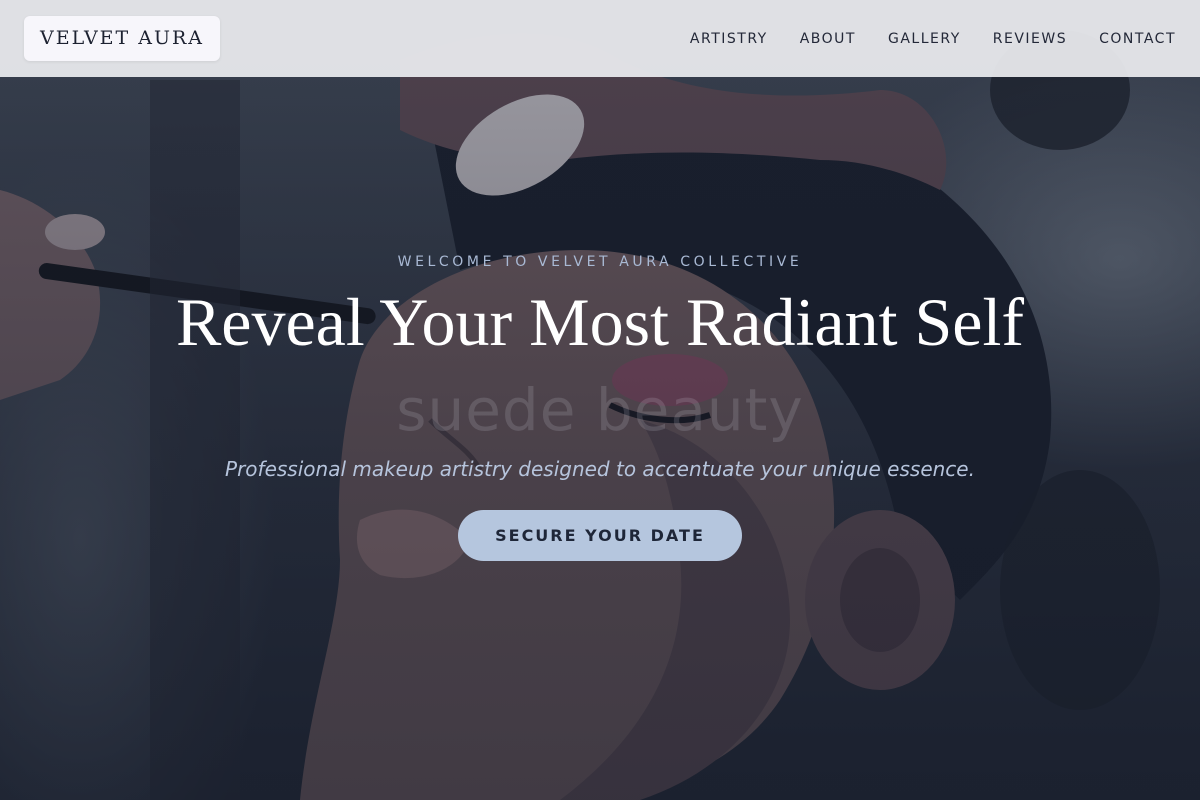  Describe the element at coordinates (600, 535) in the screenshot. I see `secure-date-button: SECURE YOUR DATE` at that location.